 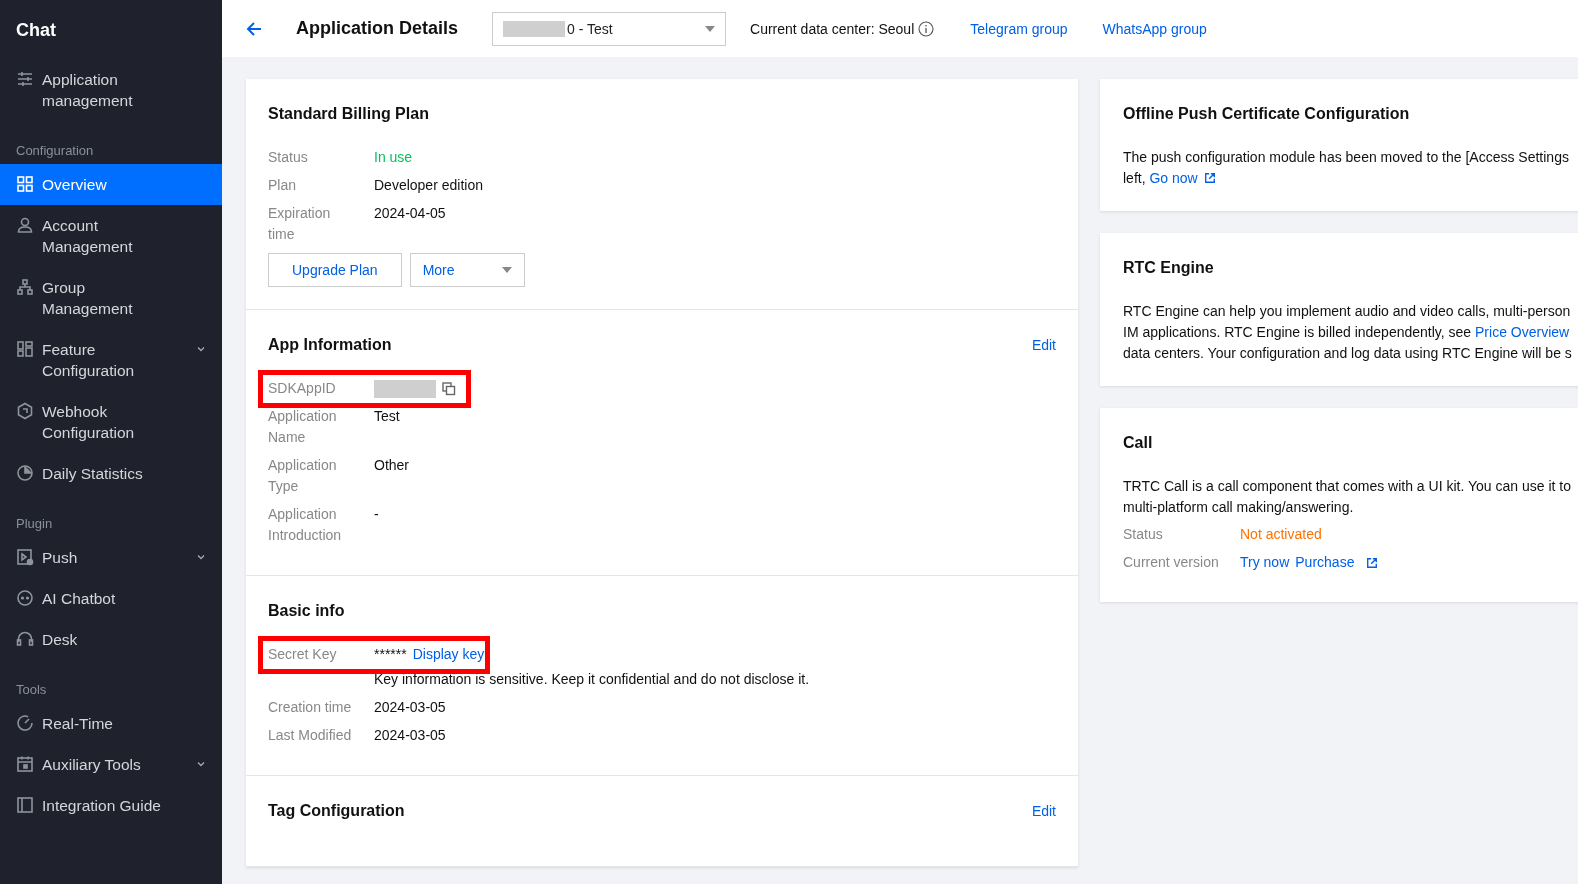 What do you see at coordinates (283, 185) in the screenshot?
I see `field-label: Plan` at bounding box center [283, 185].